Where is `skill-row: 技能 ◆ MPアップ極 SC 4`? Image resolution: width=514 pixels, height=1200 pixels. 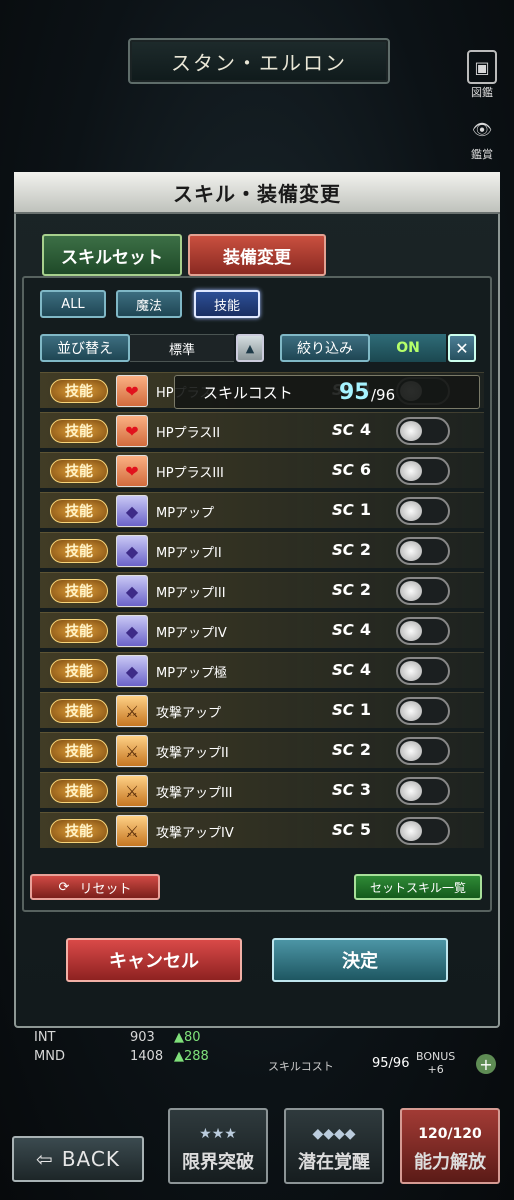 skill-row: 技能 ◆ MPアップ極 SC 4 is located at coordinates (262, 670).